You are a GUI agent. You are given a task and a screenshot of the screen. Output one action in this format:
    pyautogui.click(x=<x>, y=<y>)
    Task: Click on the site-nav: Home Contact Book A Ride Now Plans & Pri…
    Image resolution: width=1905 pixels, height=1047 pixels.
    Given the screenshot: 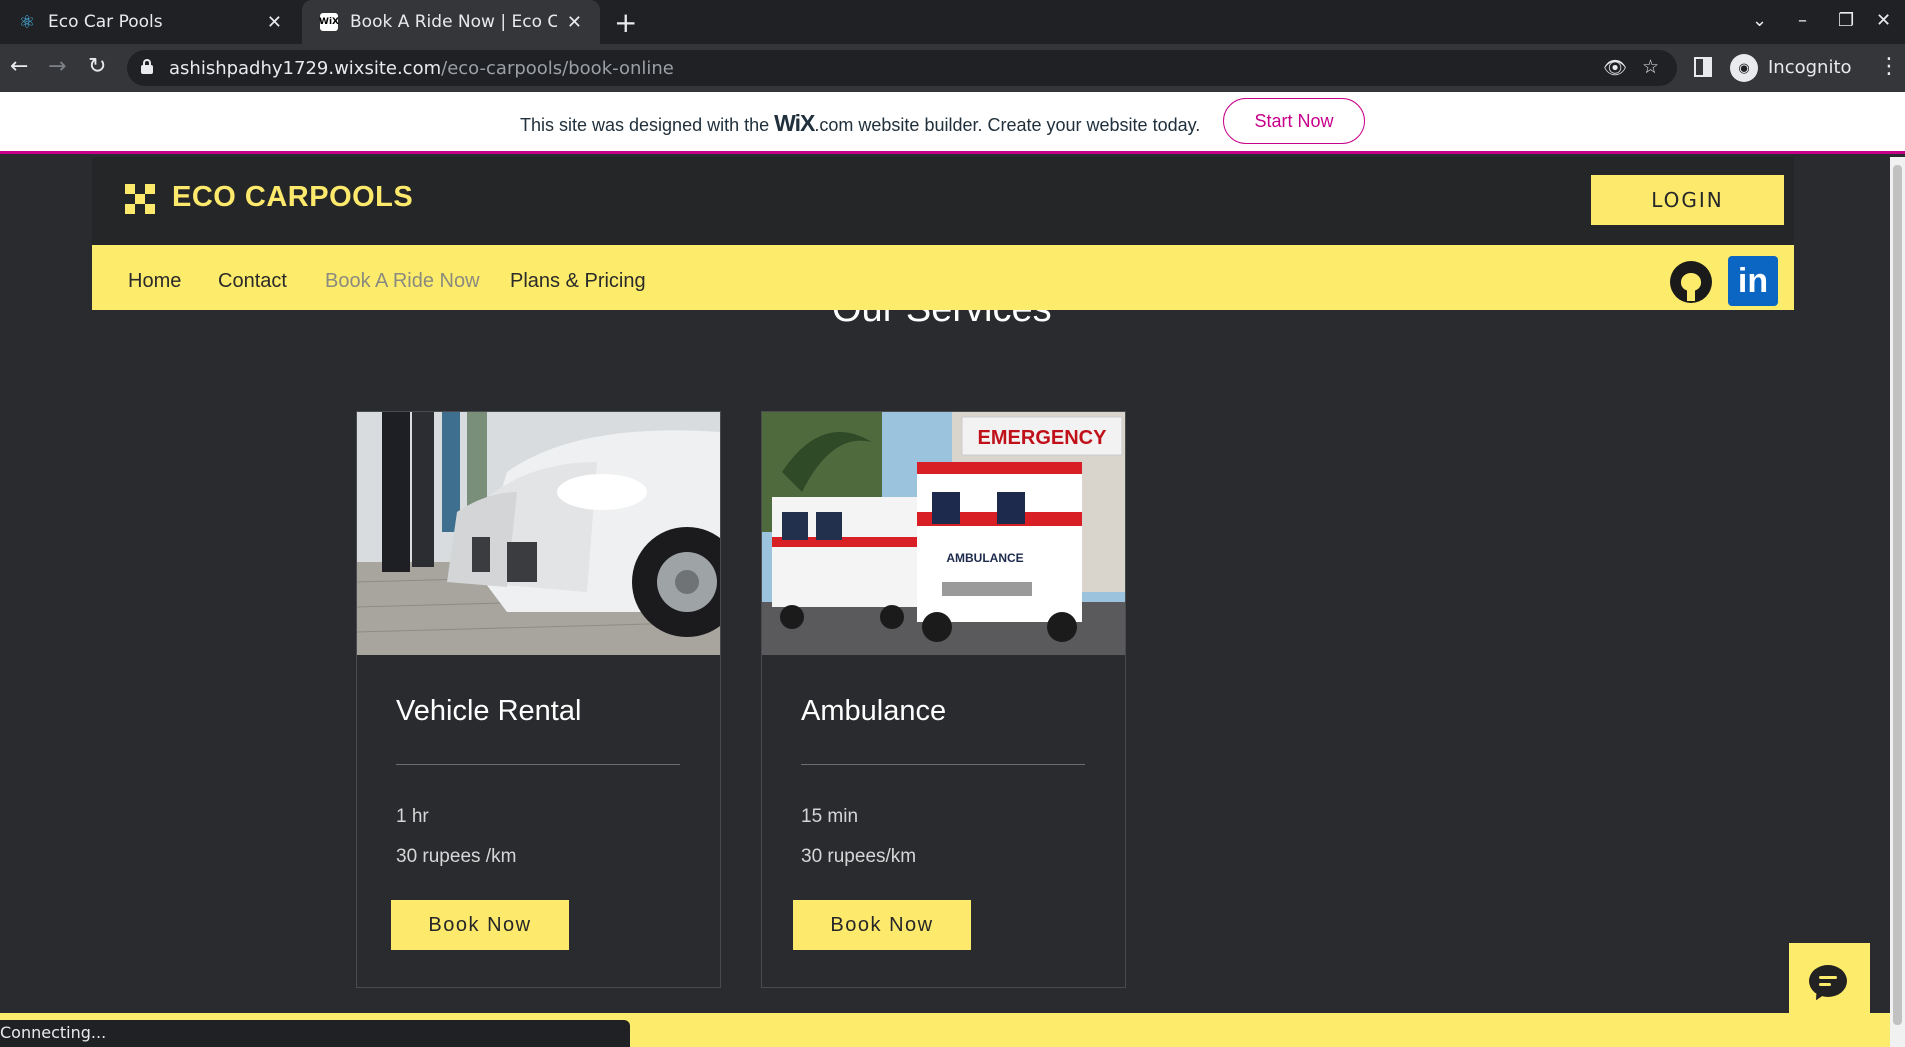 What is the action you would take?
    pyautogui.click(x=943, y=277)
    